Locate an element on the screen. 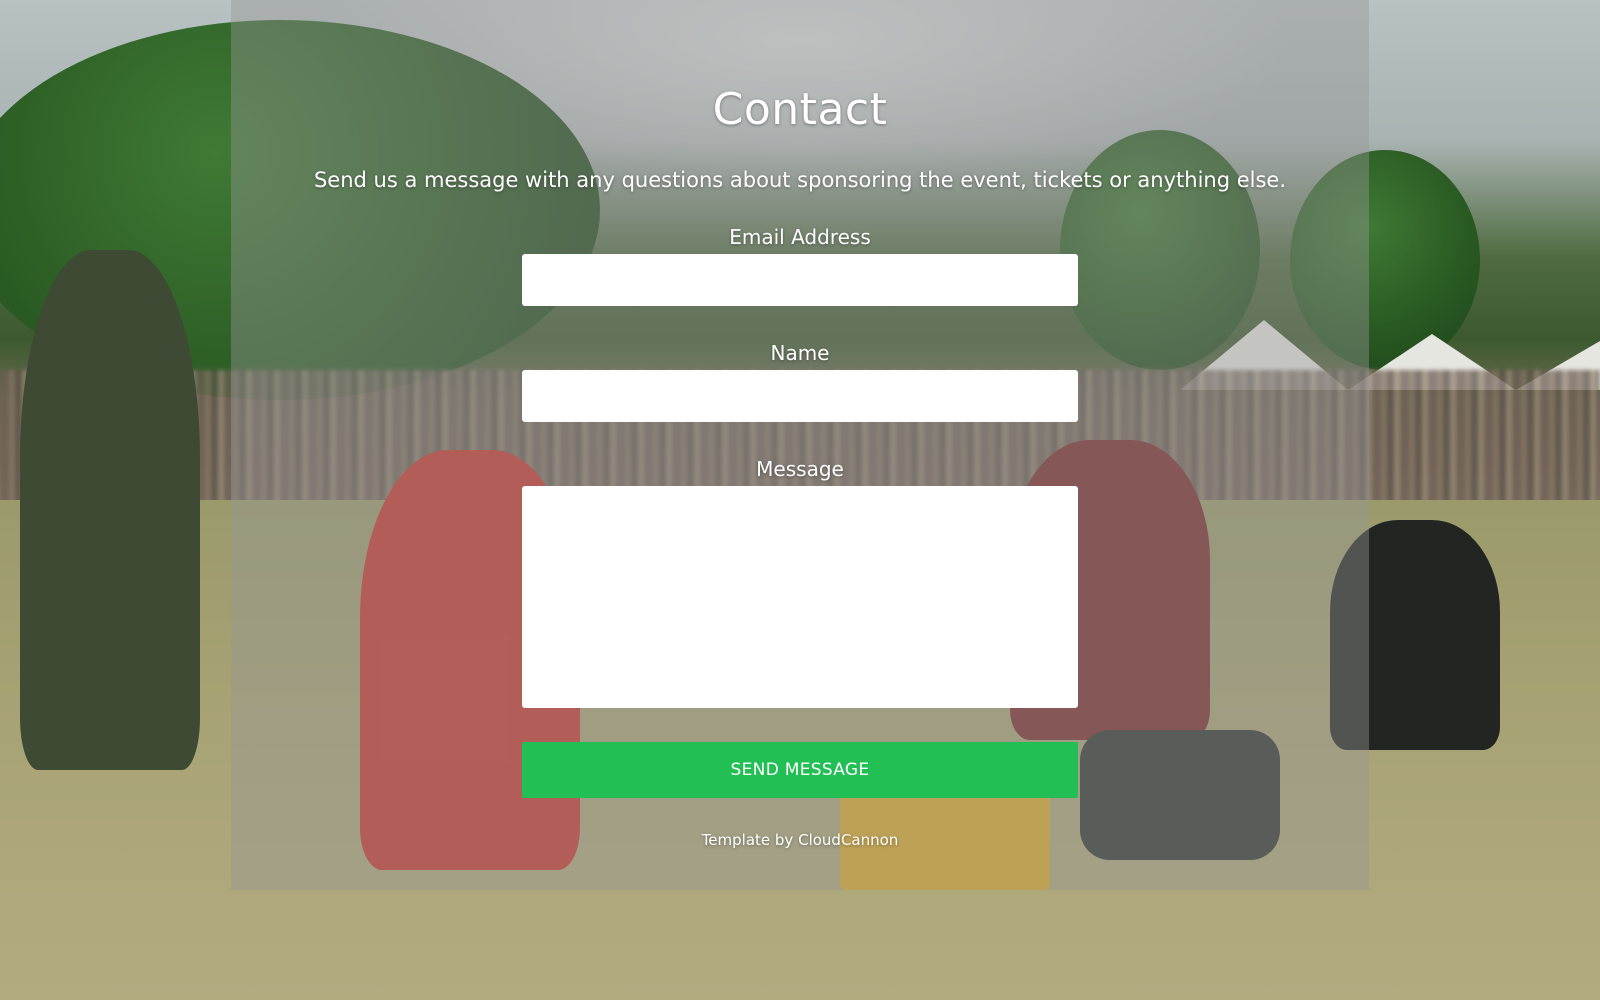 This screenshot has height=1000, width=1600. email-field is located at coordinates (800, 280).